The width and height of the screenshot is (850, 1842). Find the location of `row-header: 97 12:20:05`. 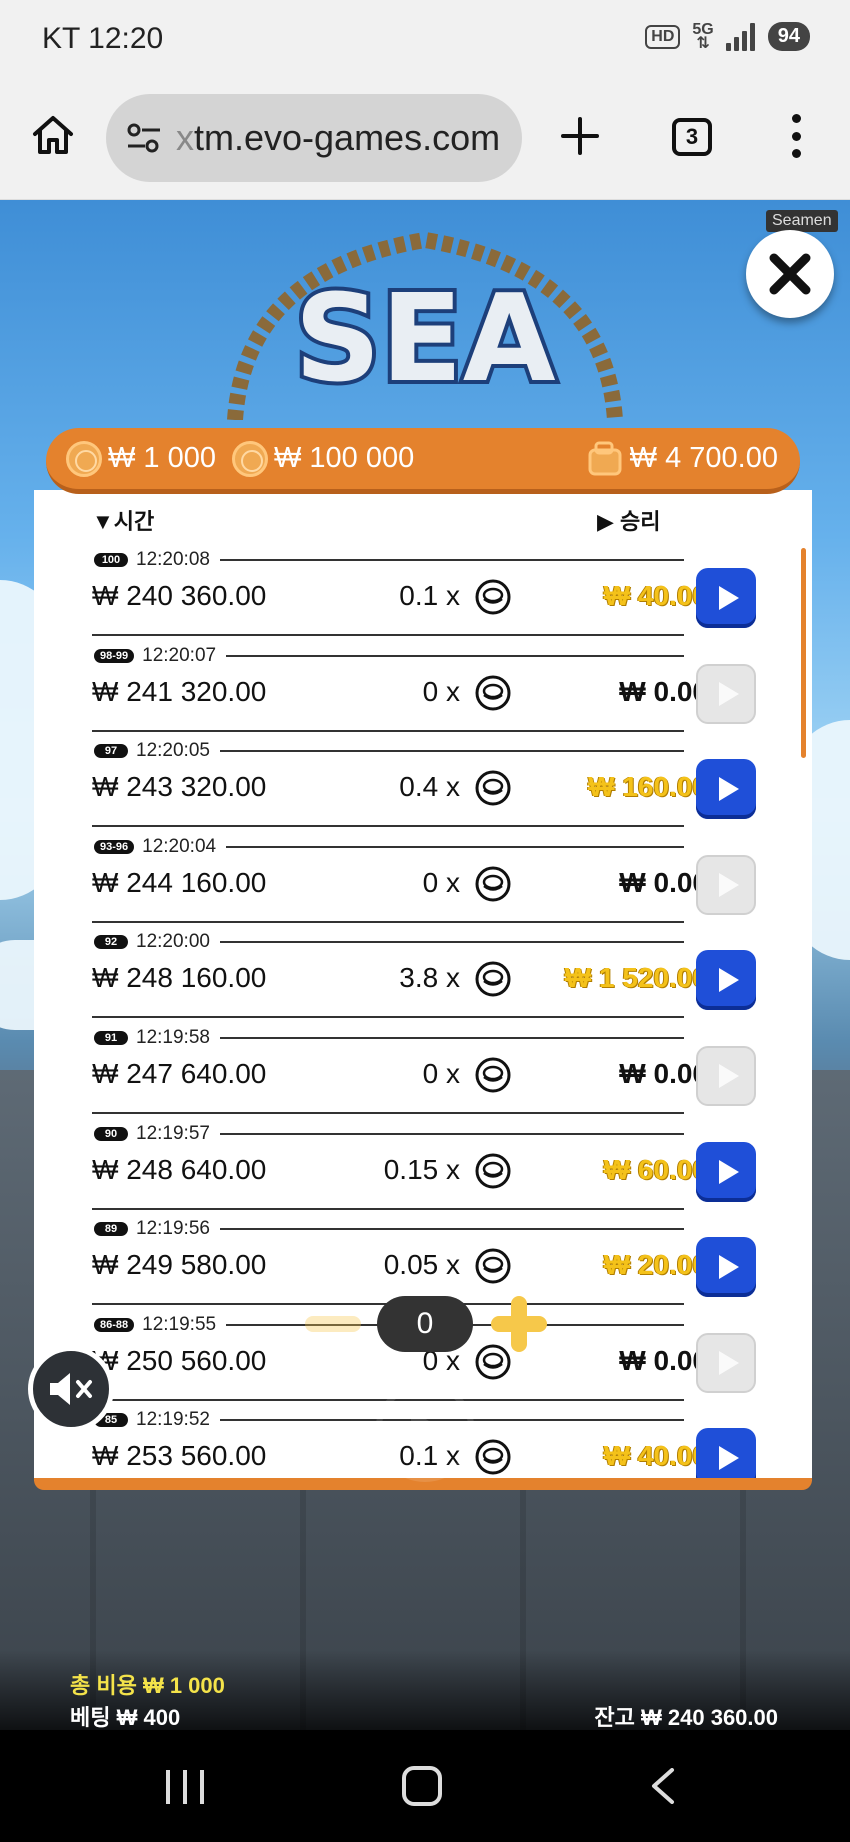

row-header: 97 12:20:05 is located at coordinates (389, 751).